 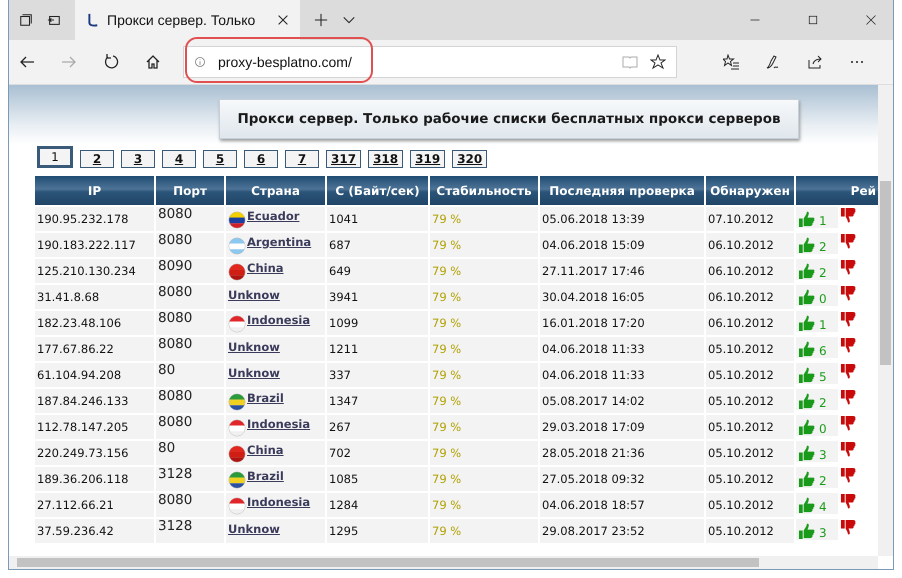 I want to click on address-bar: proxy-besplatno.com/, so click(x=430, y=62).